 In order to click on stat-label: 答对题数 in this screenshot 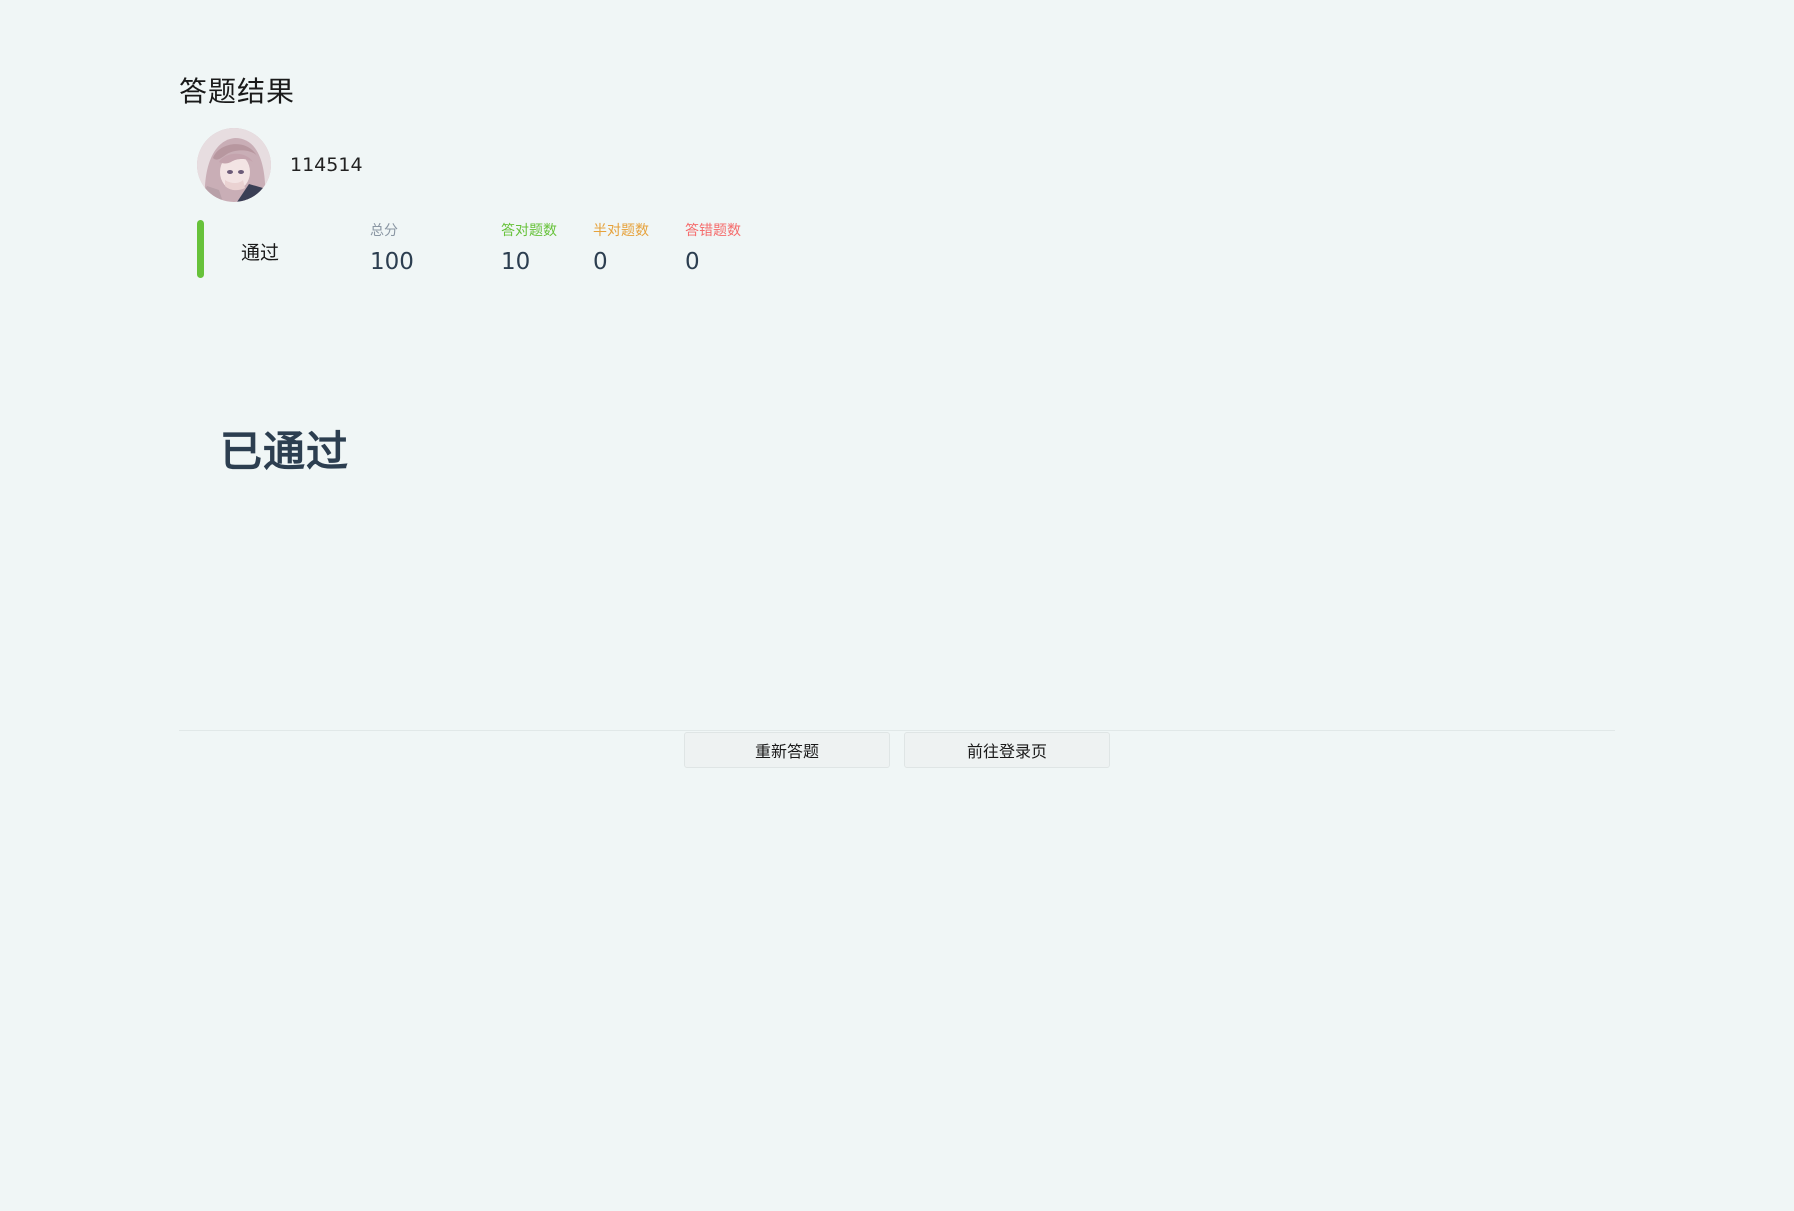, I will do `click(529, 231)`.